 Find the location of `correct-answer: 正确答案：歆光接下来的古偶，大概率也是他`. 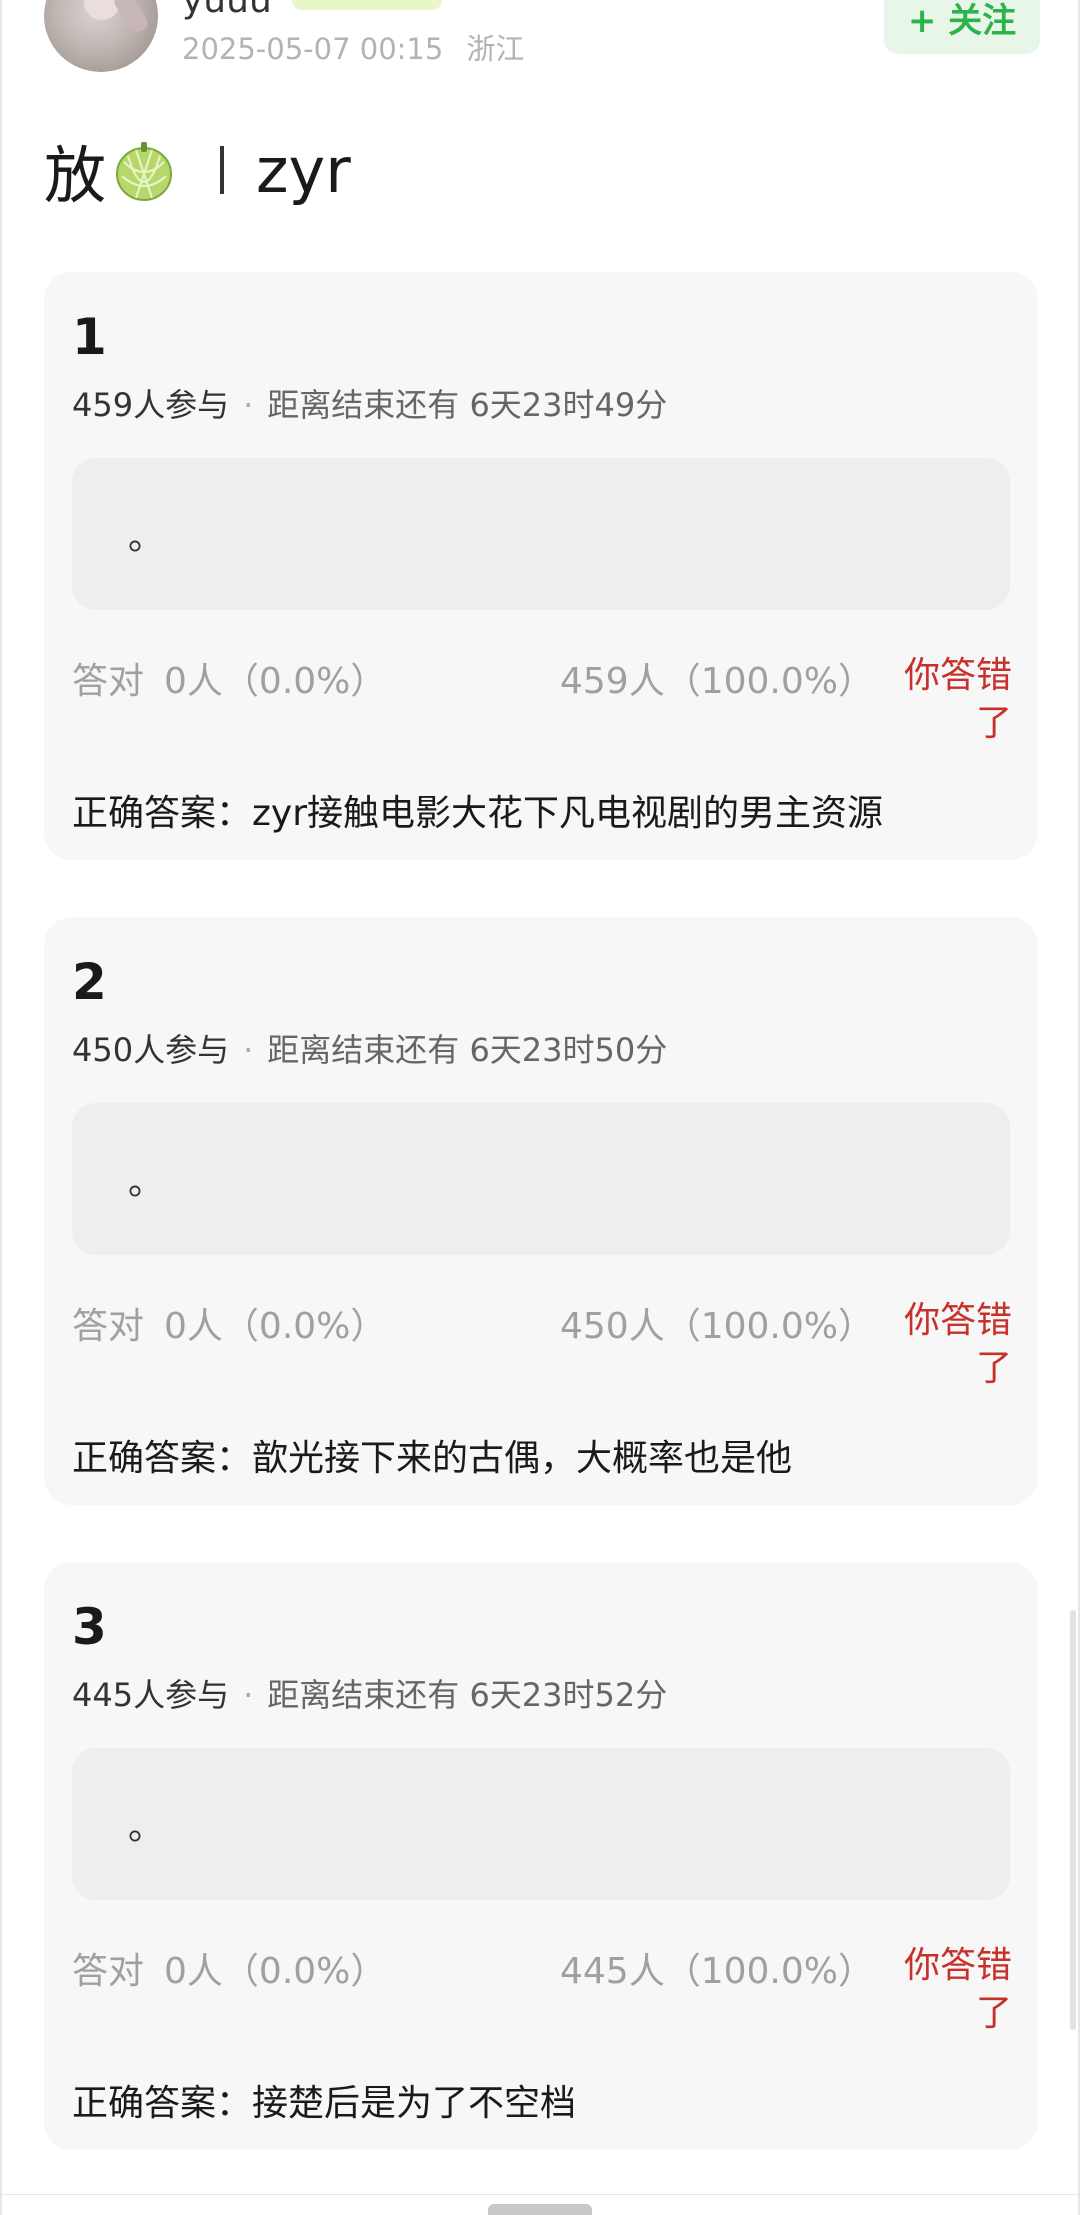

correct-answer: 正确答案：歆光接下来的古偶，大概率也是他 is located at coordinates (432, 1458).